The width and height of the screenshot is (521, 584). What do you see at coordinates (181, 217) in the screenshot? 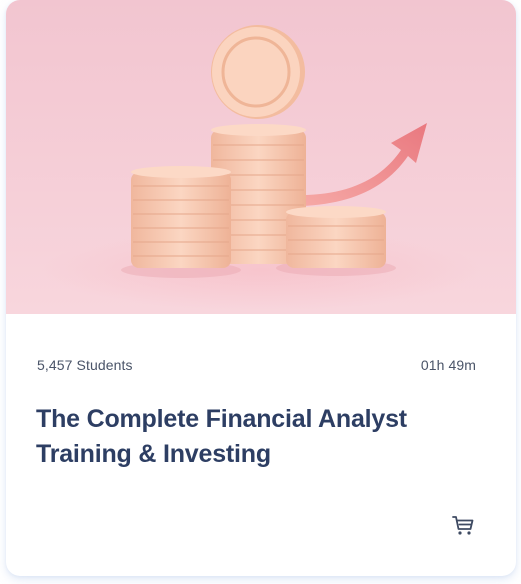
I see `coin-stack-left` at bounding box center [181, 217].